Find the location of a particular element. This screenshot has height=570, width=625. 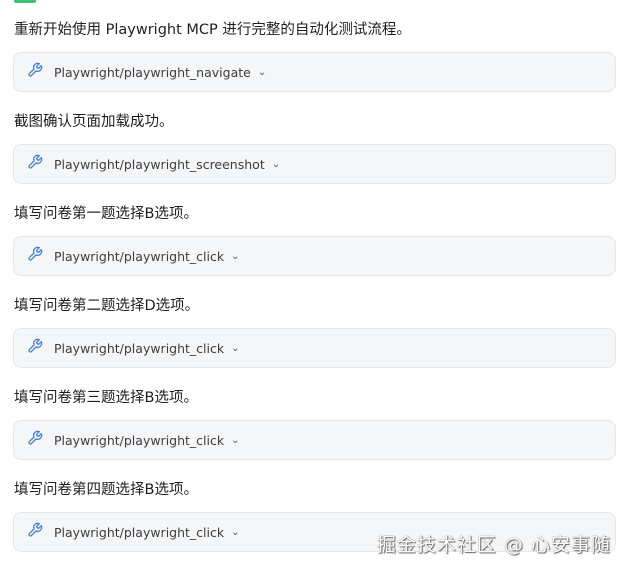

tool-name: Playwright/playwright_screenshot is located at coordinates (159, 164).